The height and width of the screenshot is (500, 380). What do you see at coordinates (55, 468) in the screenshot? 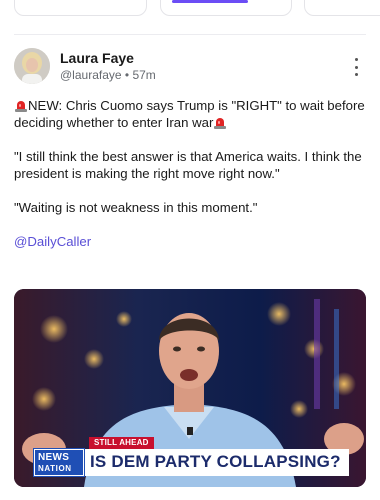
I see `logo-line-2: NATION` at bounding box center [55, 468].